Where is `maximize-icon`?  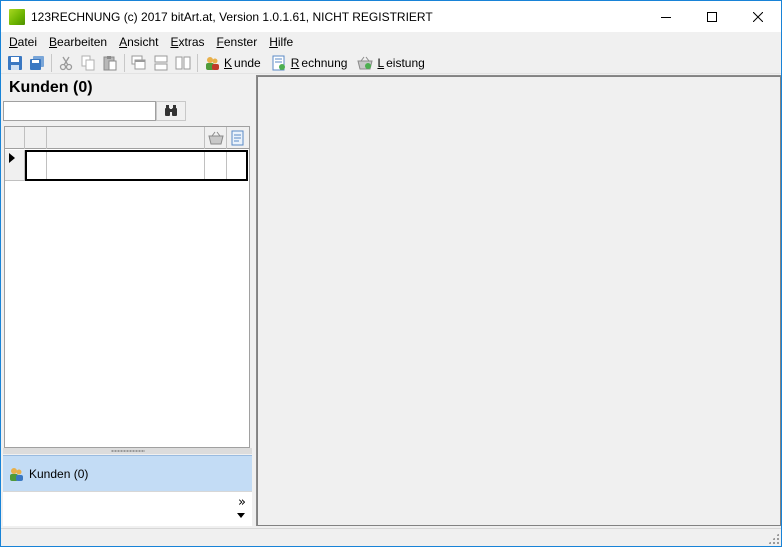 maximize-icon is located at coordinates (712, 16).